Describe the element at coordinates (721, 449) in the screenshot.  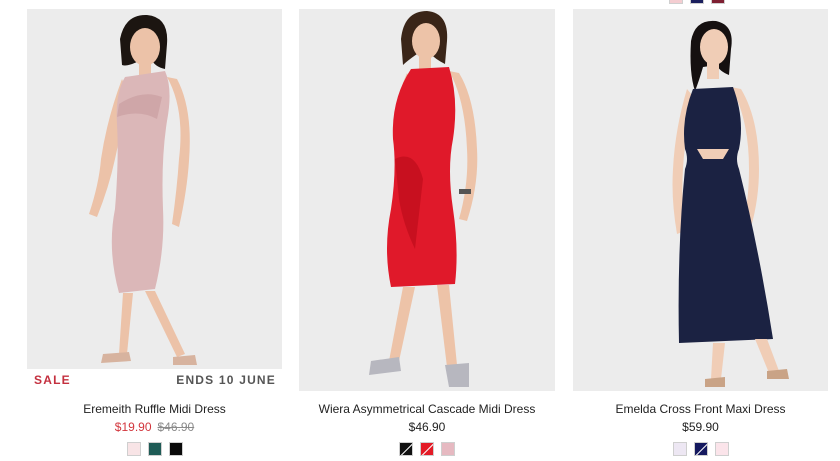
I see `swatch-pale-pink` at that location.